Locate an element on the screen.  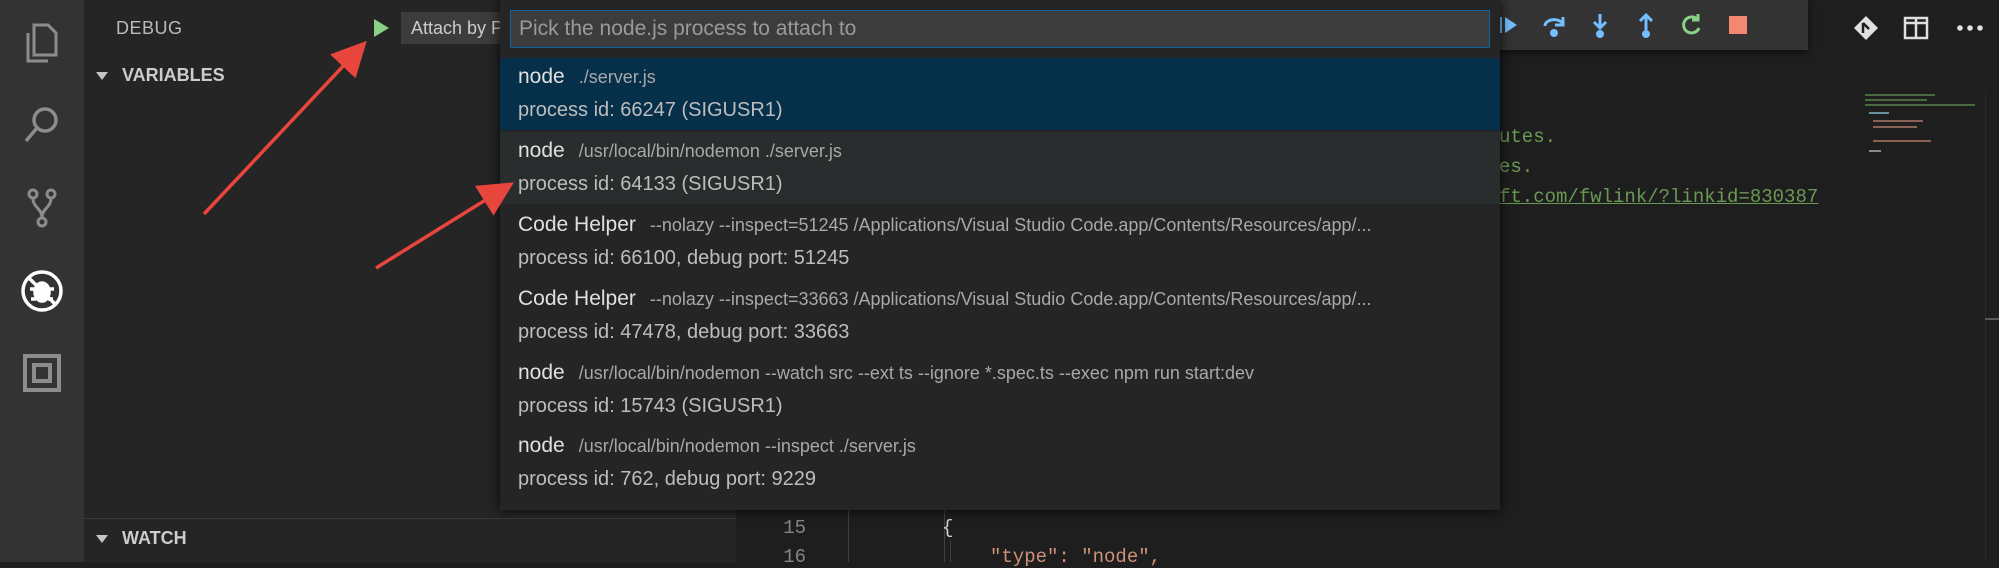
start-debugging-button is located at coordinates (381, 28).